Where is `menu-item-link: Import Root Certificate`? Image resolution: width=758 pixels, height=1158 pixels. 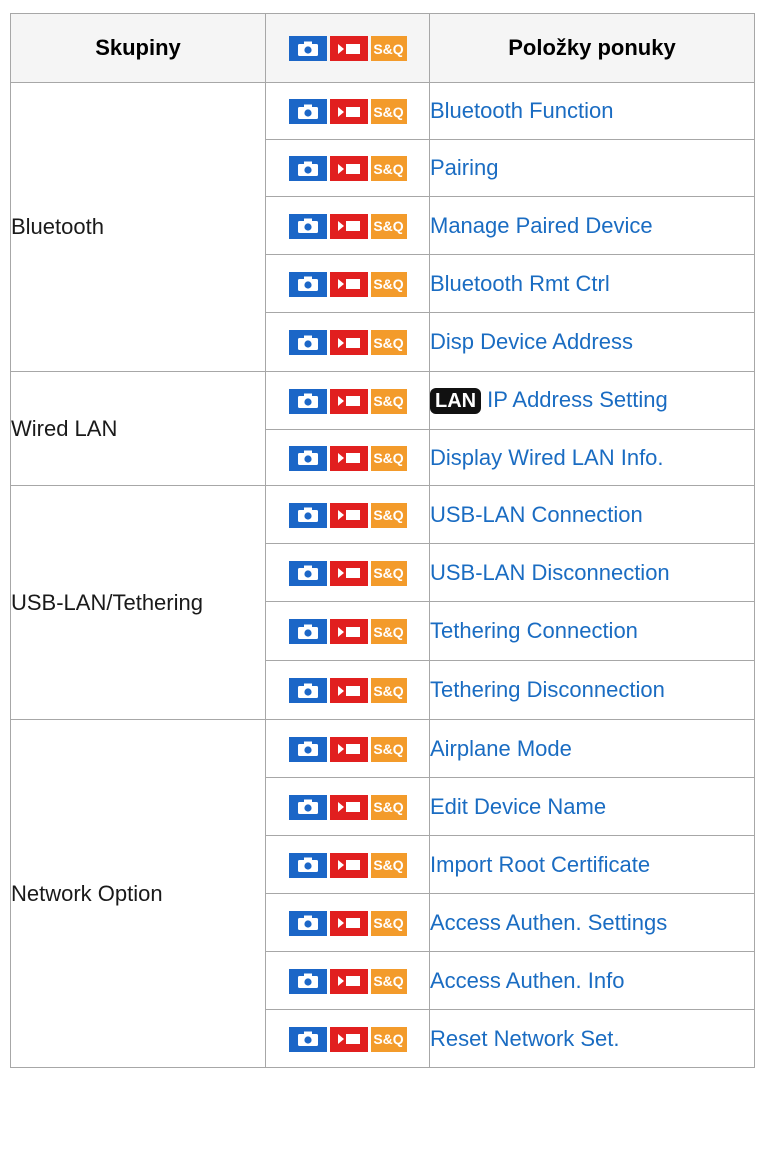
menu-item-link: Import Root Certificate is located at coordinates (540, 864).